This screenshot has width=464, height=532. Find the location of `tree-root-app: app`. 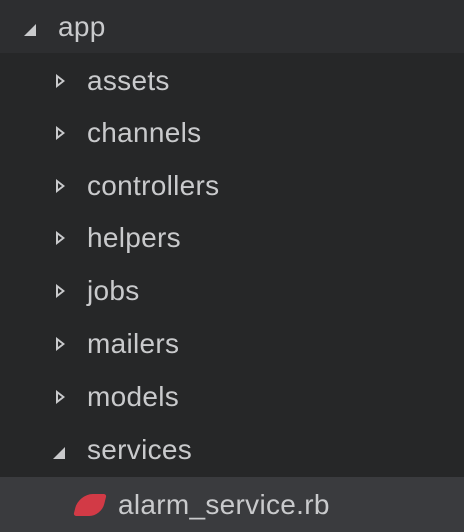

tree-root-app: app is located at coordinates (232, 26).